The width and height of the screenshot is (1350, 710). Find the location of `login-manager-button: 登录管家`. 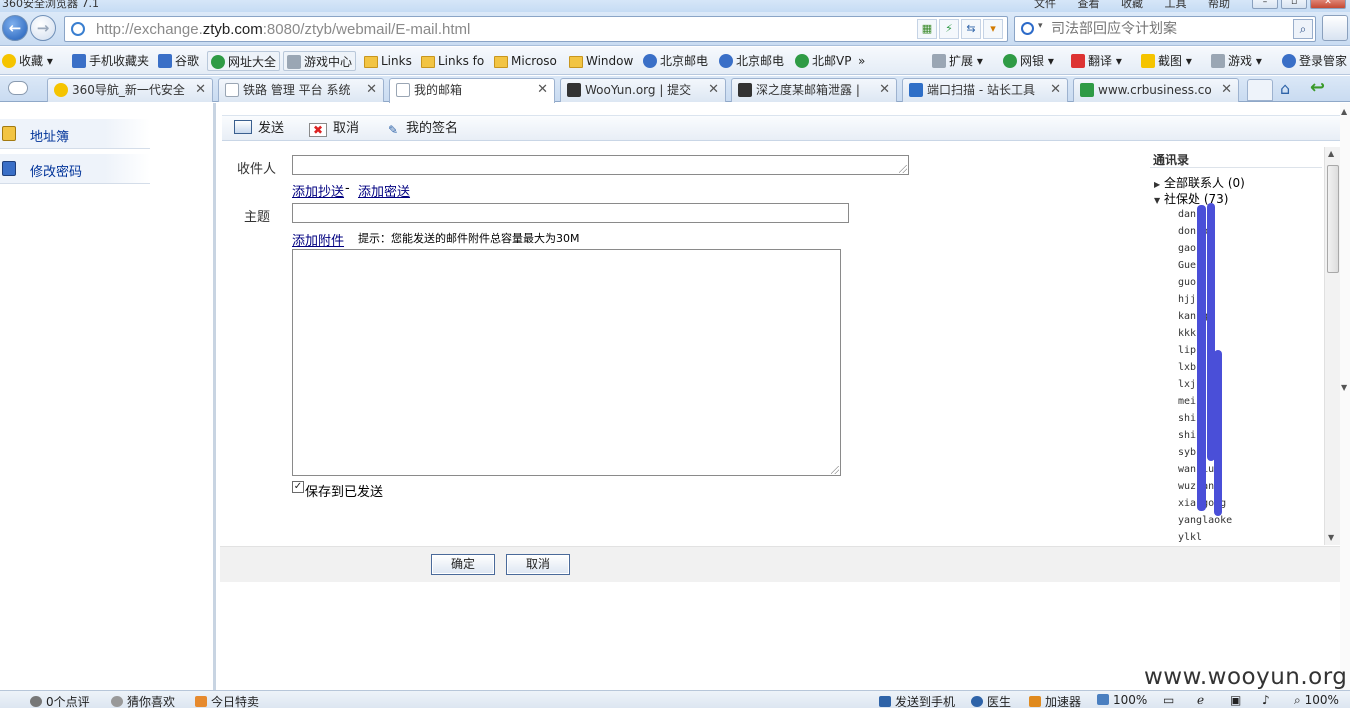

login-manager-button: 登录管家 is located at coordinates (1314, 61).